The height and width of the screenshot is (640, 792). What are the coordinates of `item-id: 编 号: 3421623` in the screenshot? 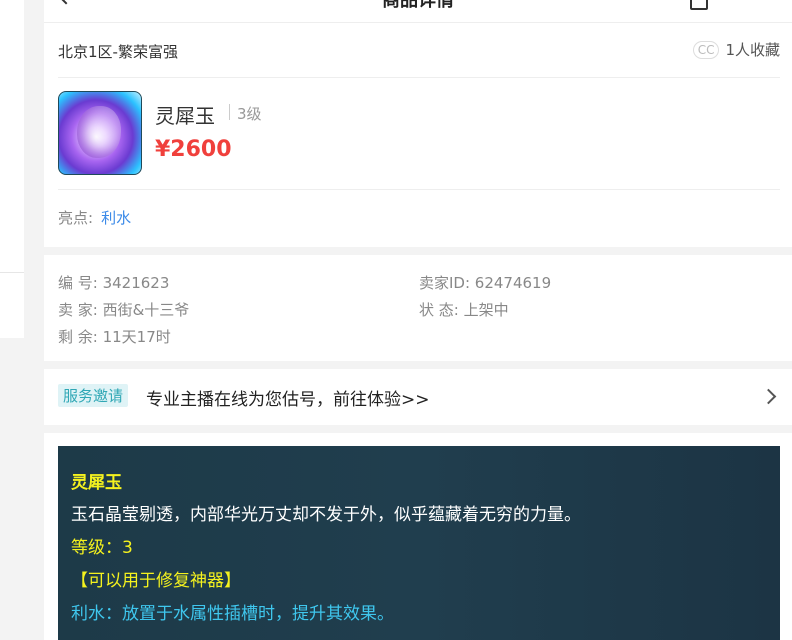 It's located at (114, 283).